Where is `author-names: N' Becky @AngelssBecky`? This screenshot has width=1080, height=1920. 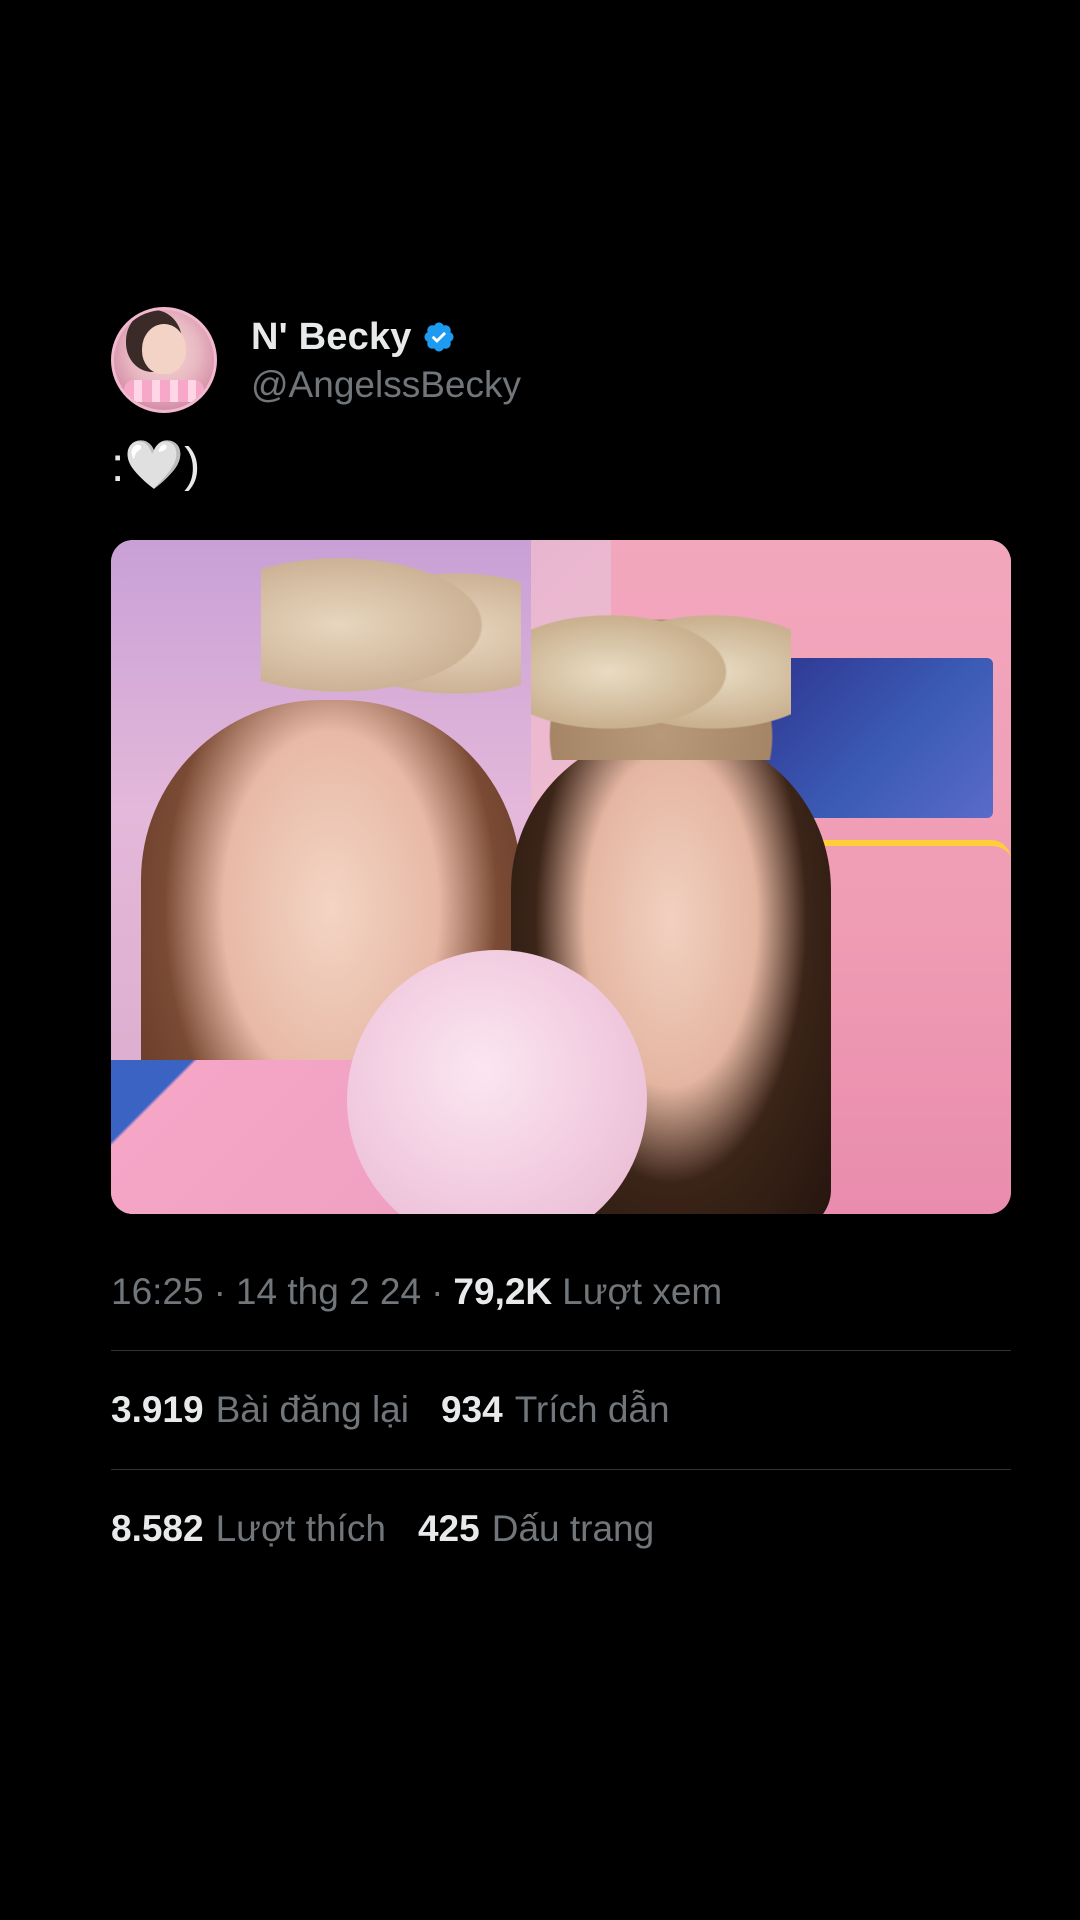 author-names: N' Becky @AngelssBecky is located at coordinates (386, 360).